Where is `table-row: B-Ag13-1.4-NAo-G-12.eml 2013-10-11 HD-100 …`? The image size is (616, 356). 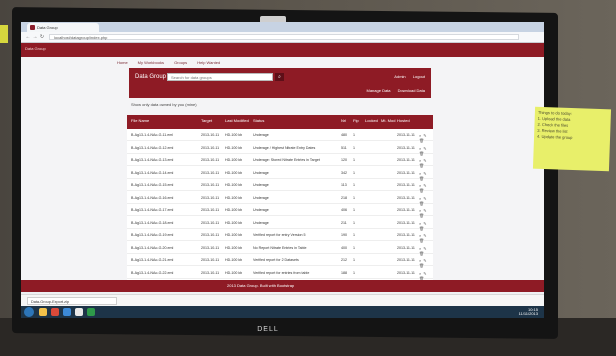 table-row: B-Ag13-1.4-NAo-G-12.eml 2013-10-11 HD-100 … is located at coordinates (280, 150).